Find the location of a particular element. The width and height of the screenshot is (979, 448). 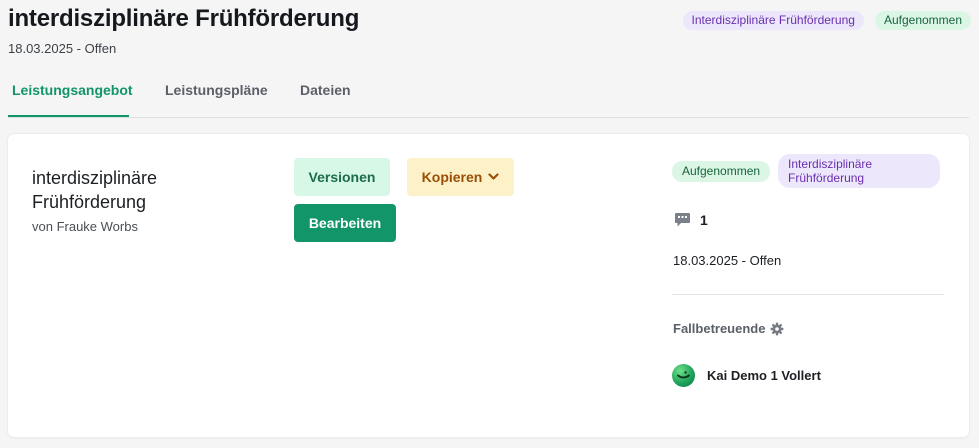

case-workers-header: Fallbetreuende is located at coordinates (728, 328).